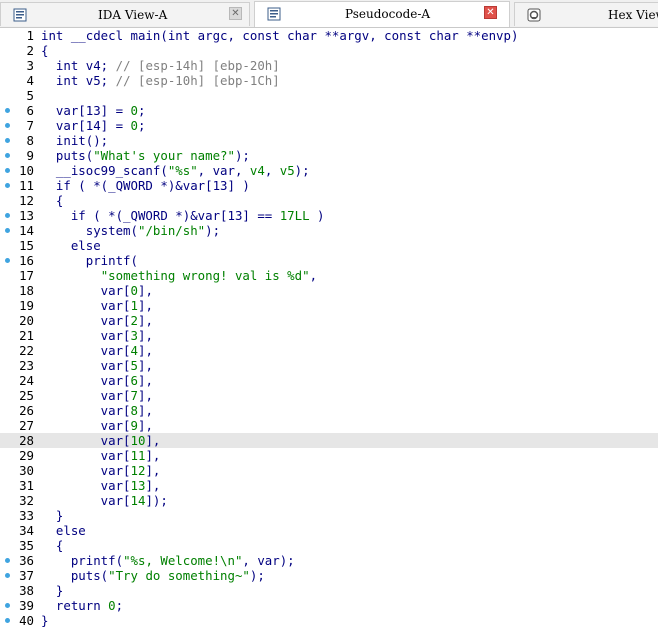 The width and height of the screenshot is (658, 631). What do you see at coordinates (329, 620) in the screenshot?
I see `code-line: 40}` at bounding box center [329, 620].